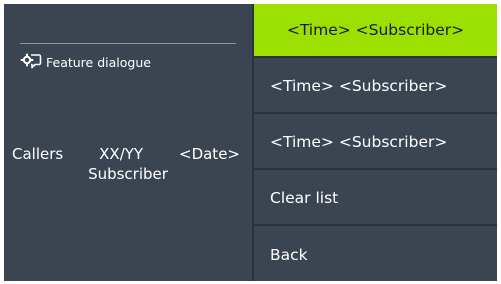 The width and height of the screenshot is (501, 284). I want to click on feature-dialogue-label: Feature dialogue, so click(98, 62).